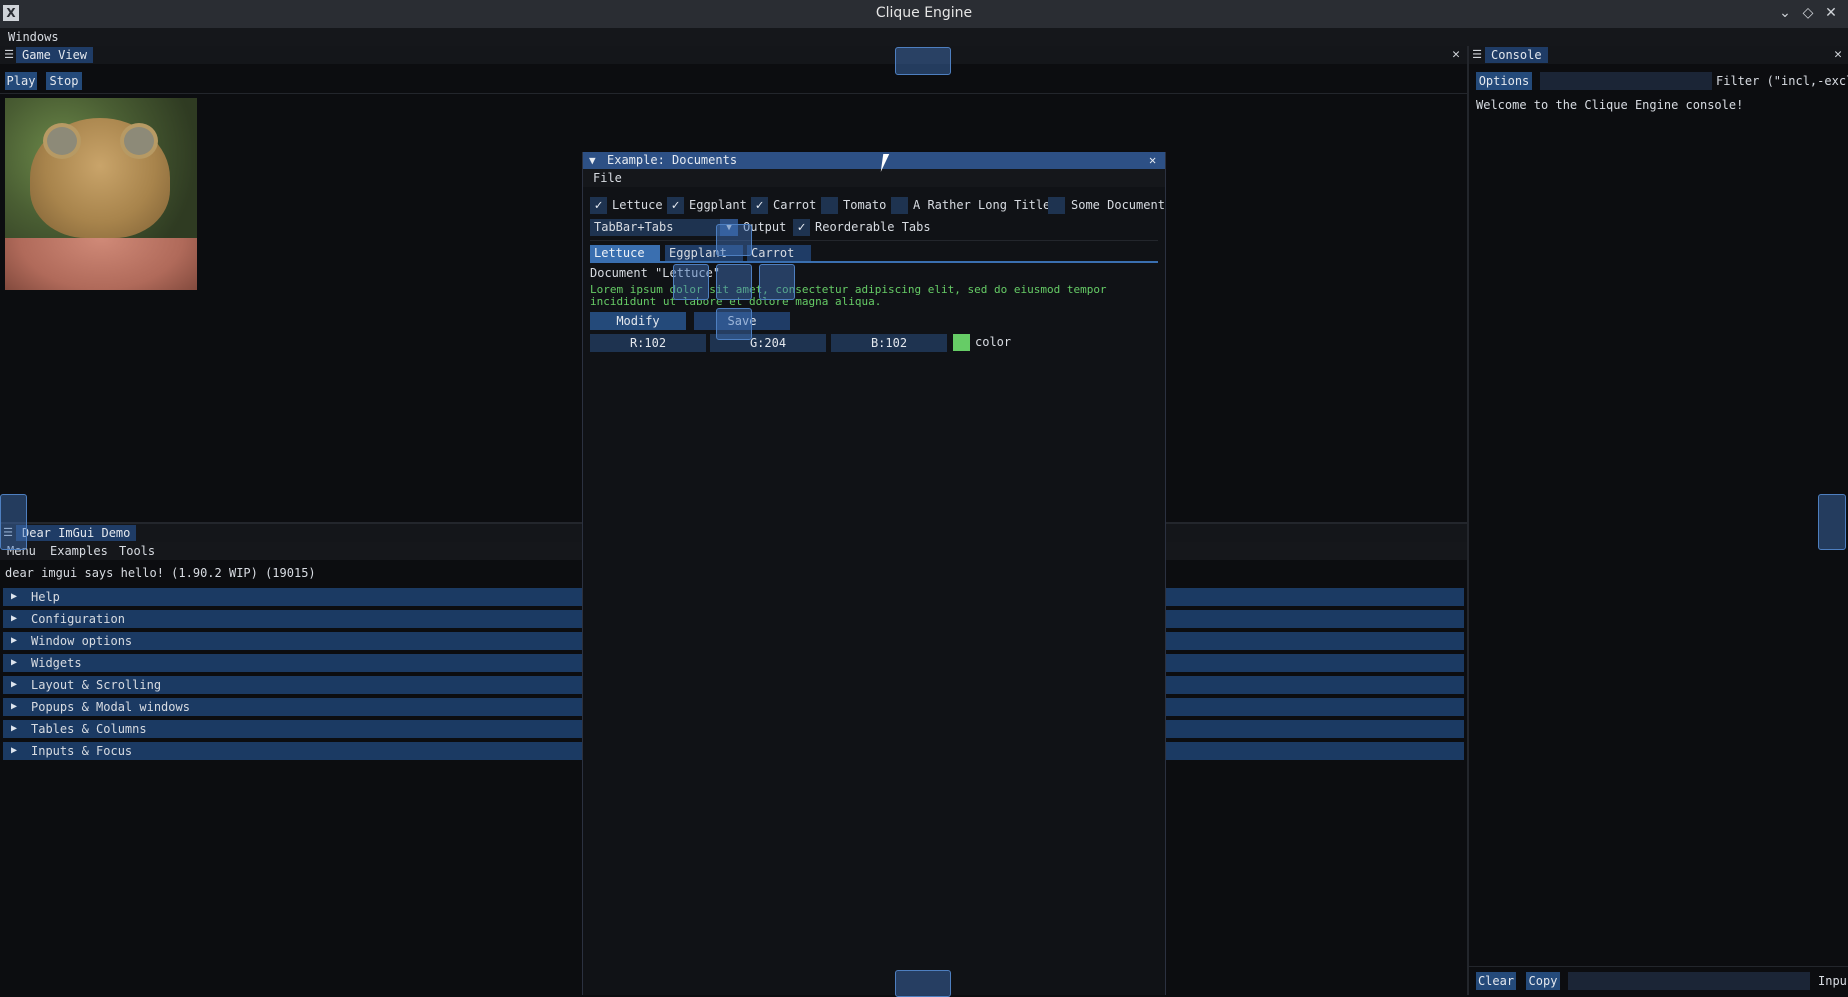  Describe the element at coordinates (829, 205) in the screenshot. I see `checkbox-tomato` at that location.